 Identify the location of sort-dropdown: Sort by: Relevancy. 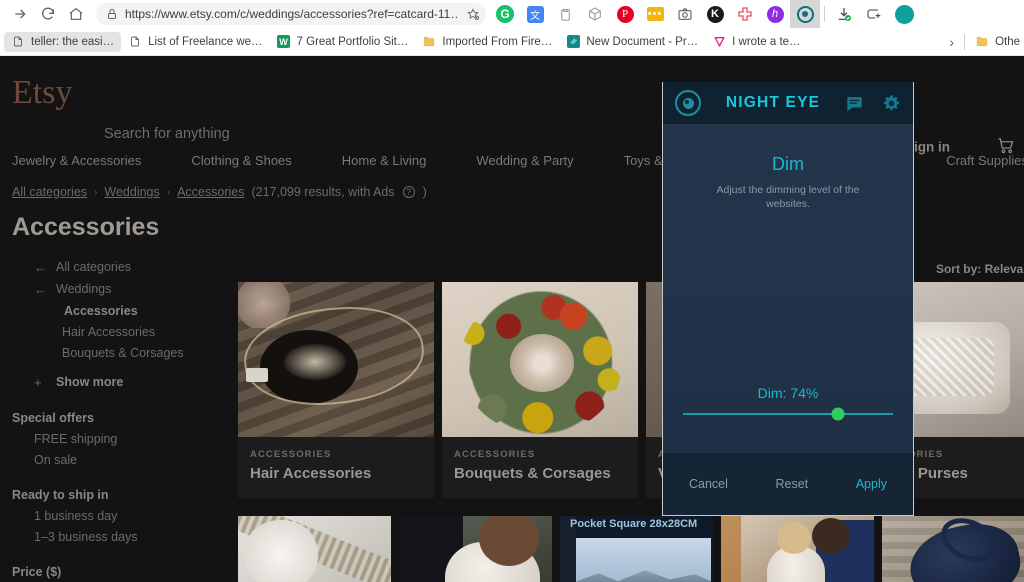
(980, 269).